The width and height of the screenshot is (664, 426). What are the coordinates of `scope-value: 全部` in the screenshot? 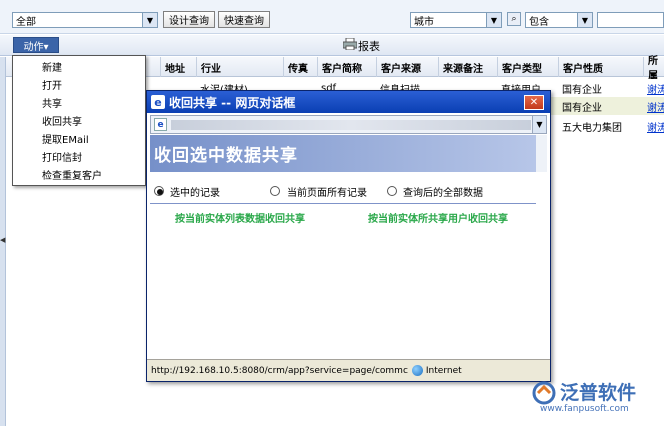 It's located at (26, 22).